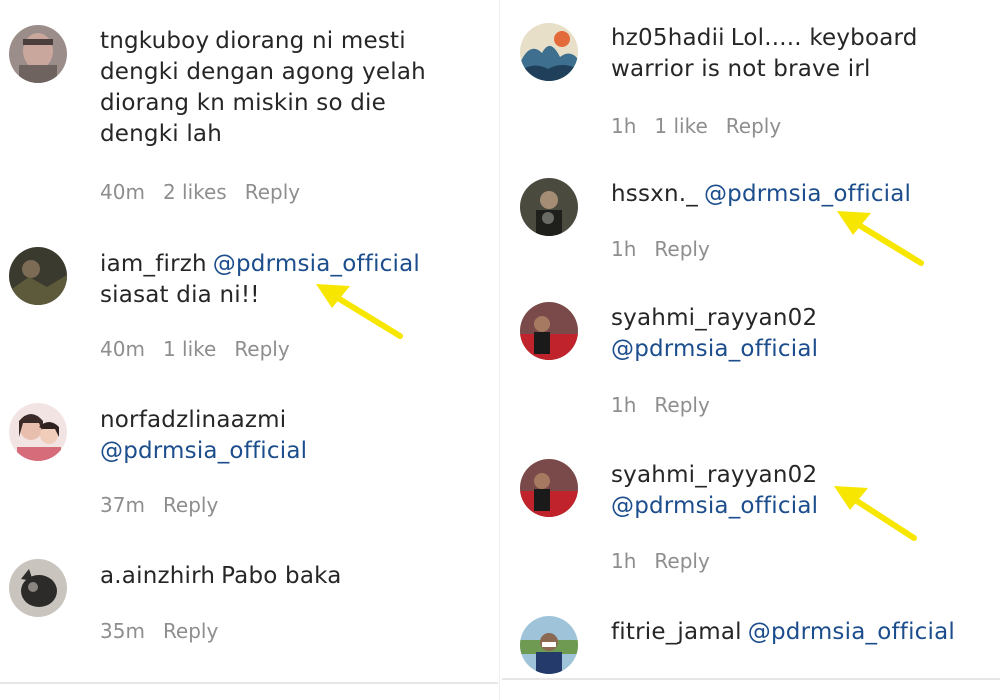  I want to click on comment-meta: 1h 1 like Reply, so click(705, 126).